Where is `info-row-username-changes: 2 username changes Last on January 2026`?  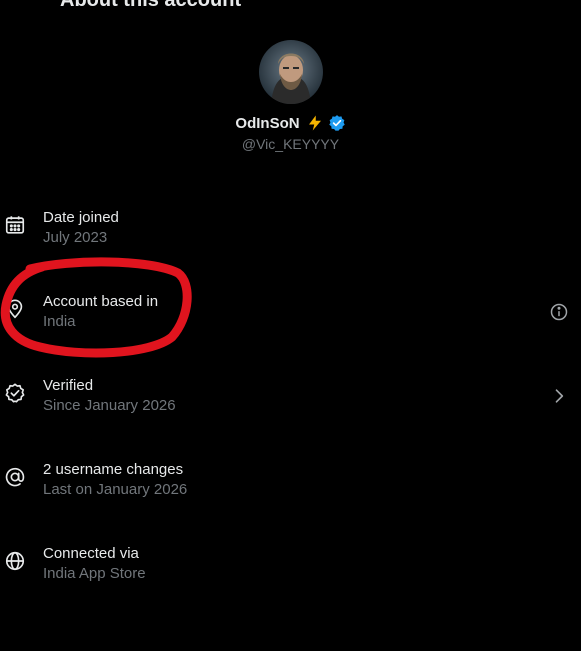
info-row-username-changes: 2 username changes Last on January 2026 is located at coordinates (290, 494).